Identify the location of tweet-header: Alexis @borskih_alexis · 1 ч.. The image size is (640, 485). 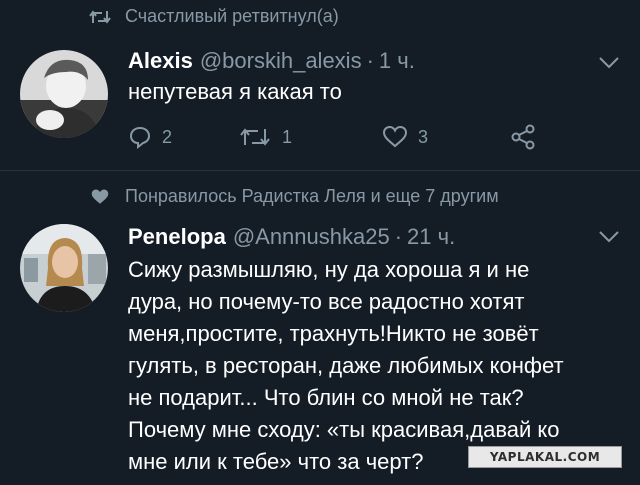
(271, 61).